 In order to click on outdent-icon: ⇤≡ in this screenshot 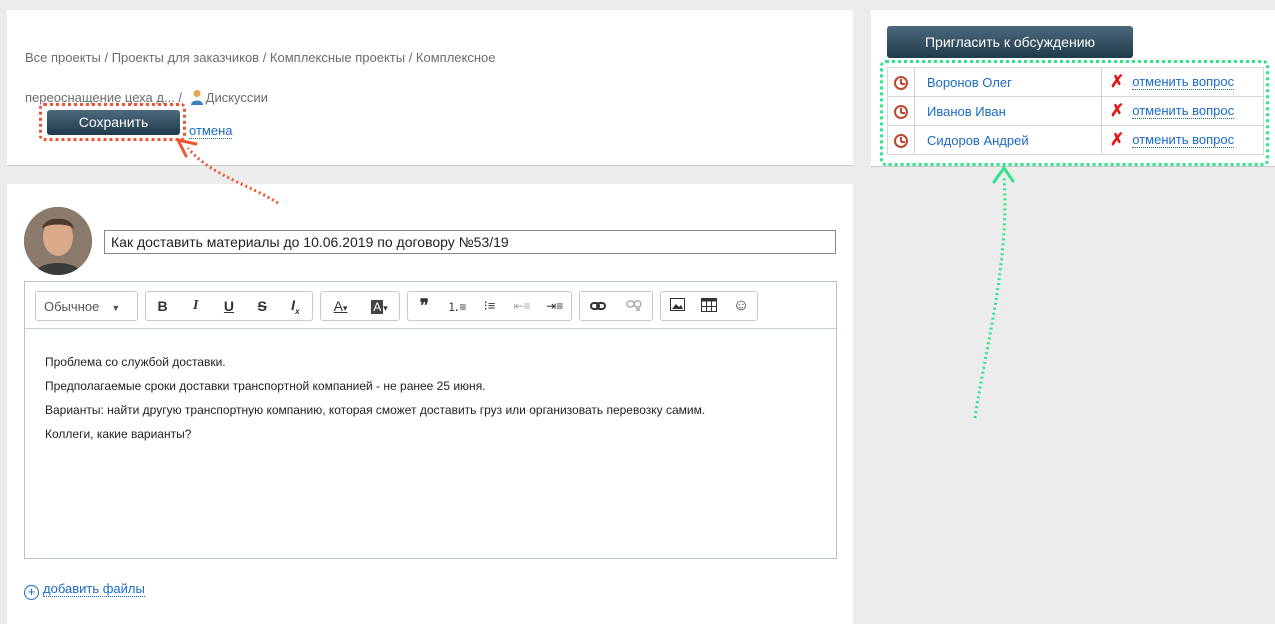, I will do `click(522, 306)`.